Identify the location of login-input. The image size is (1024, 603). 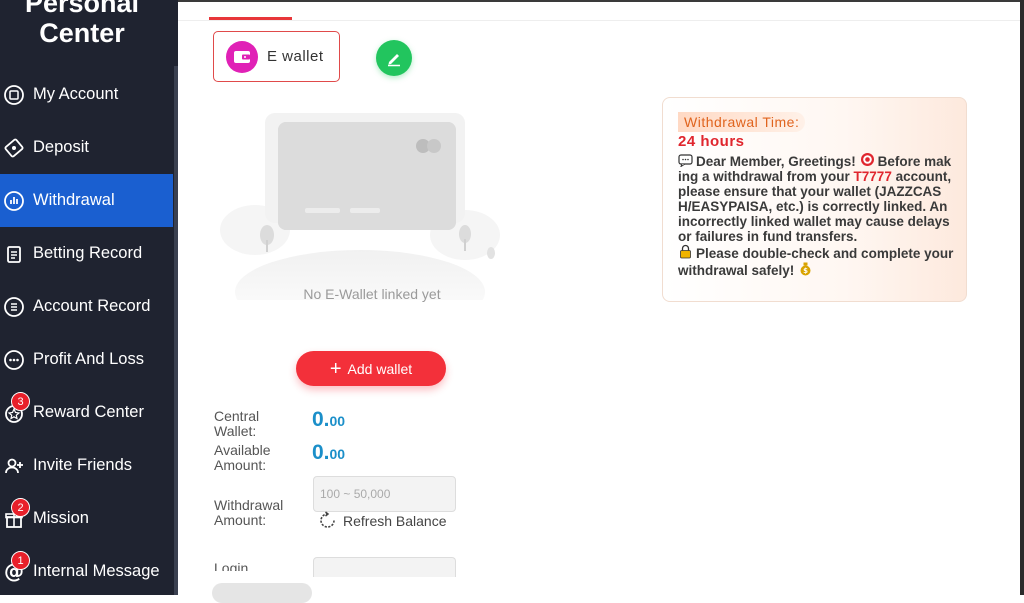
(384, 567).